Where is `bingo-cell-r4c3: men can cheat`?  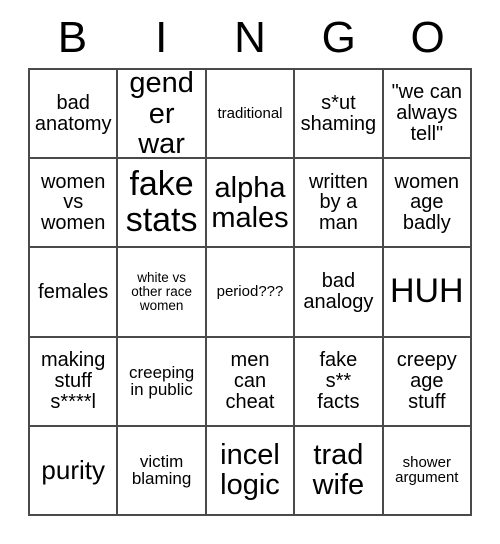 bingo-cell-r4c3: men can cheat is located at coordinates (251, 382).